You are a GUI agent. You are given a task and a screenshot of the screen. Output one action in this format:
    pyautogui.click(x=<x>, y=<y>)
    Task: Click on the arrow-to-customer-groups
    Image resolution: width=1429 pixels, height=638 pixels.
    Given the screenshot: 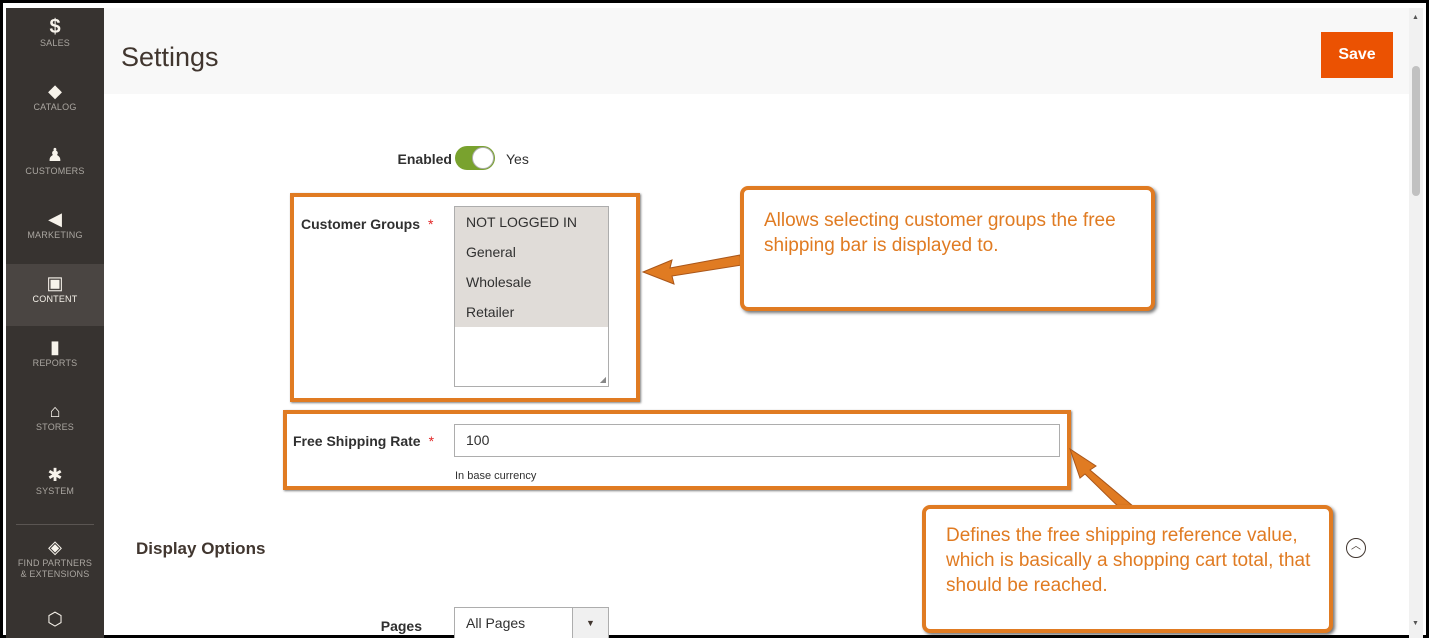 What is the action you would take?
    pyautogui.click(x=692, y=269)
    